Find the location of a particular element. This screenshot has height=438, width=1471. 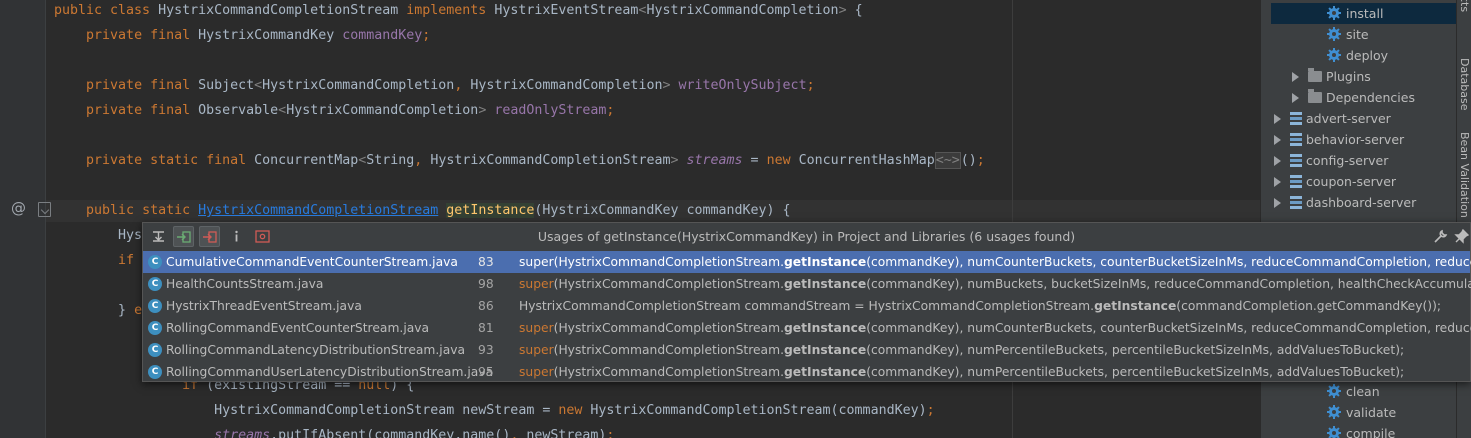

tree-item-label: compile is located at coordinates (1371, 432).